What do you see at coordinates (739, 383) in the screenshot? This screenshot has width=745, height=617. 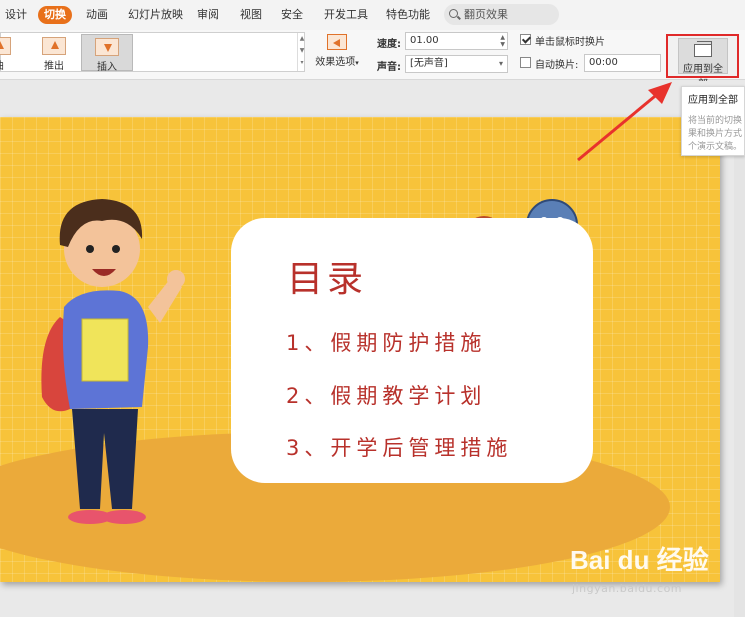 I see `vertical-scrollbar` at bounding box center [739, 383].